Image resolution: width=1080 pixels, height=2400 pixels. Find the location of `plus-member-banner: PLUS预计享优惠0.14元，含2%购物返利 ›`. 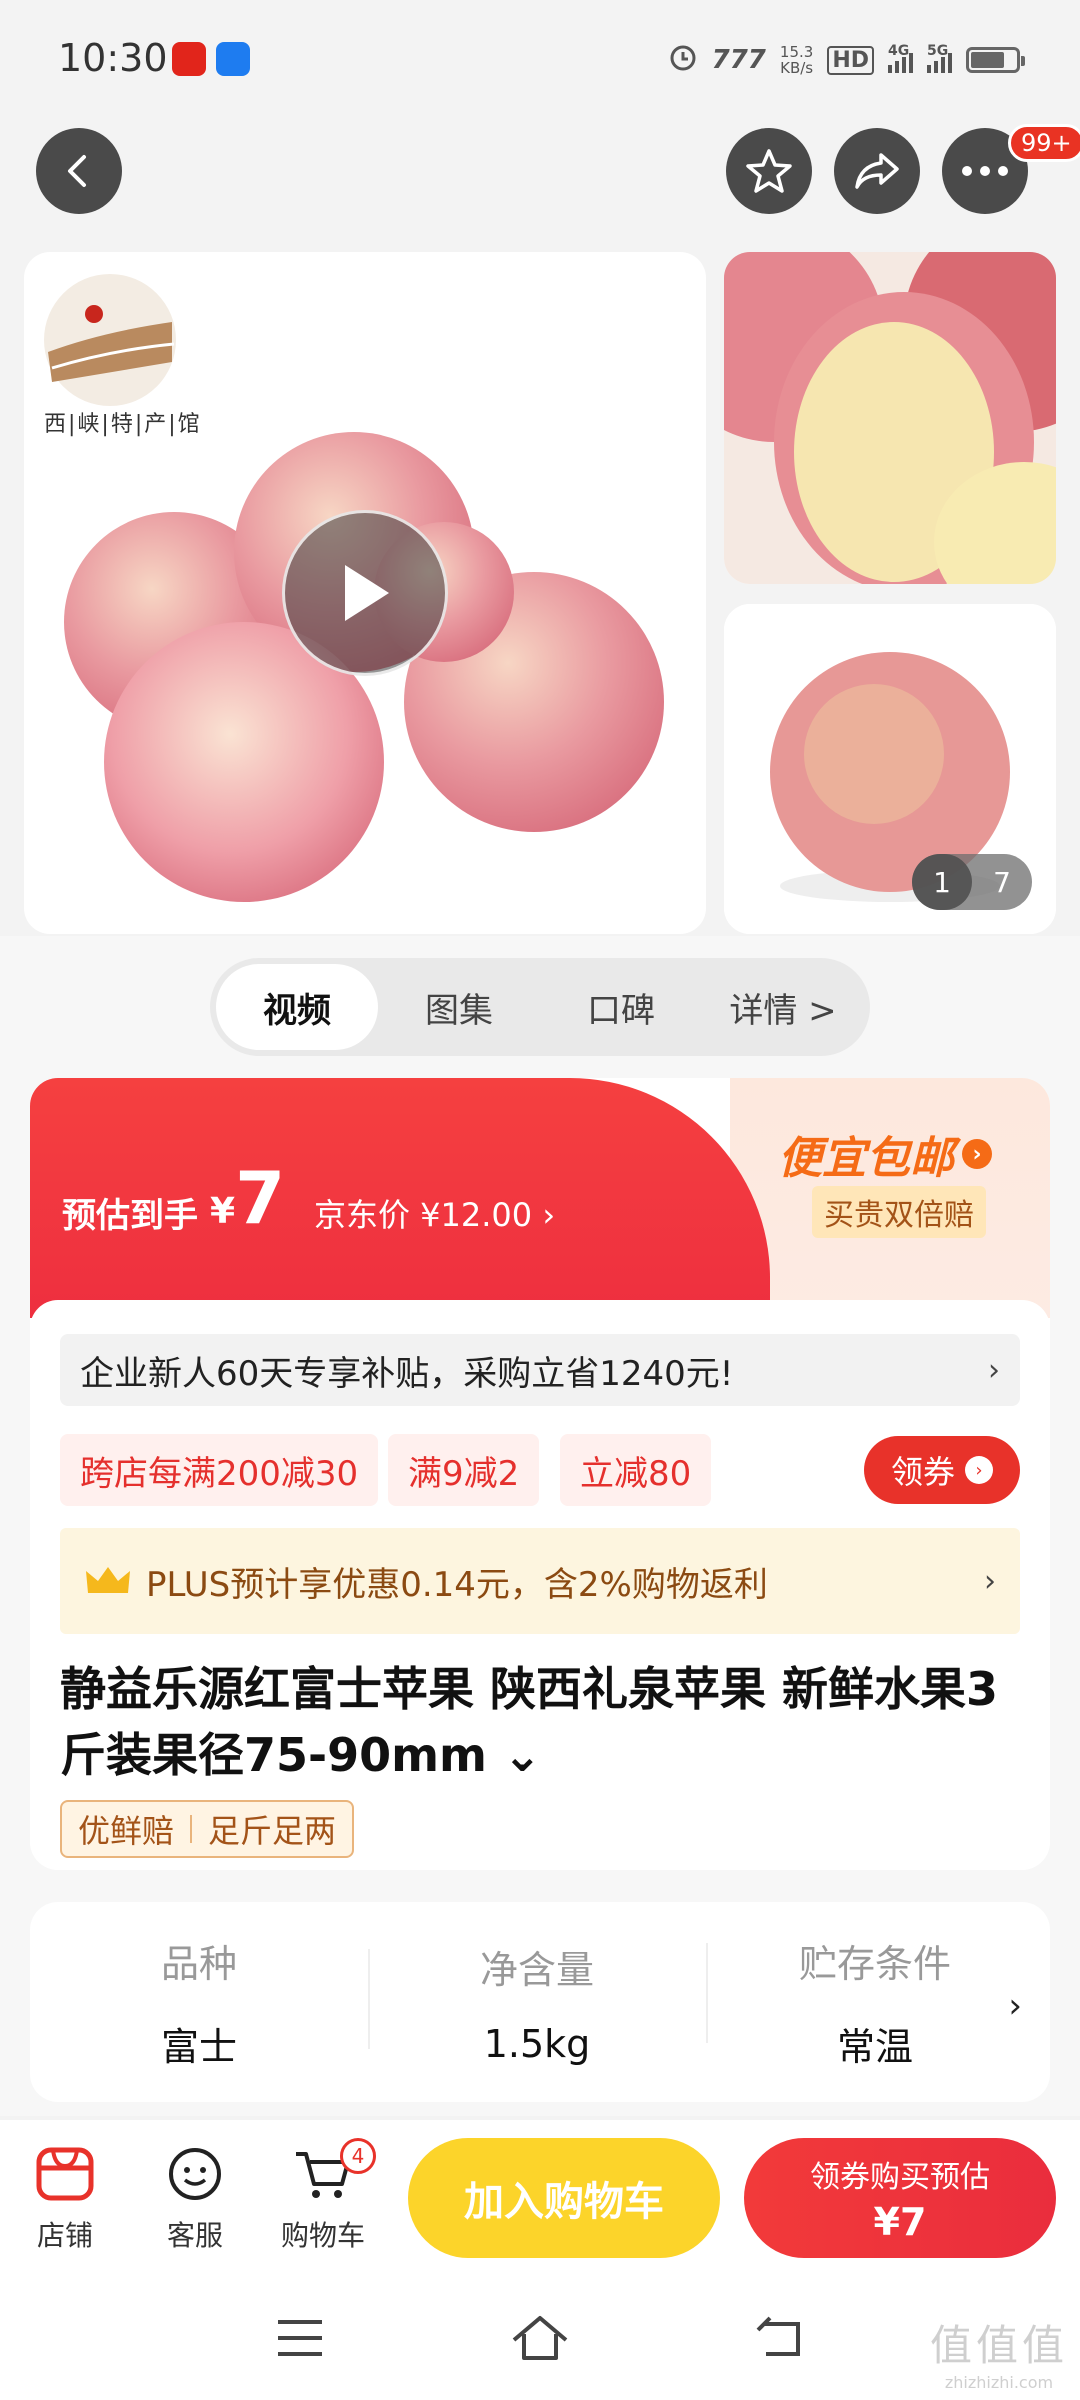

plus-member-banner: PLUS预计享优惠0.14元，含2%购物返利 › is located at coordinates (540, 1581).